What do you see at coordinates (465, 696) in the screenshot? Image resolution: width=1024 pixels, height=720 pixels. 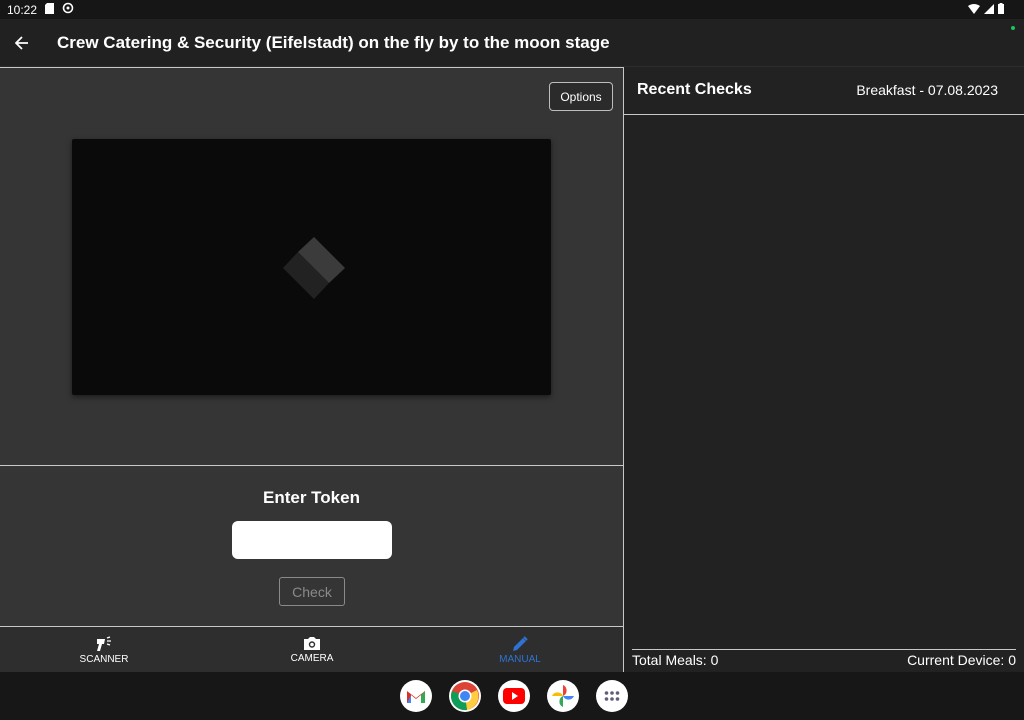 I see `chrome-icon` at bounding box center [465, 696].